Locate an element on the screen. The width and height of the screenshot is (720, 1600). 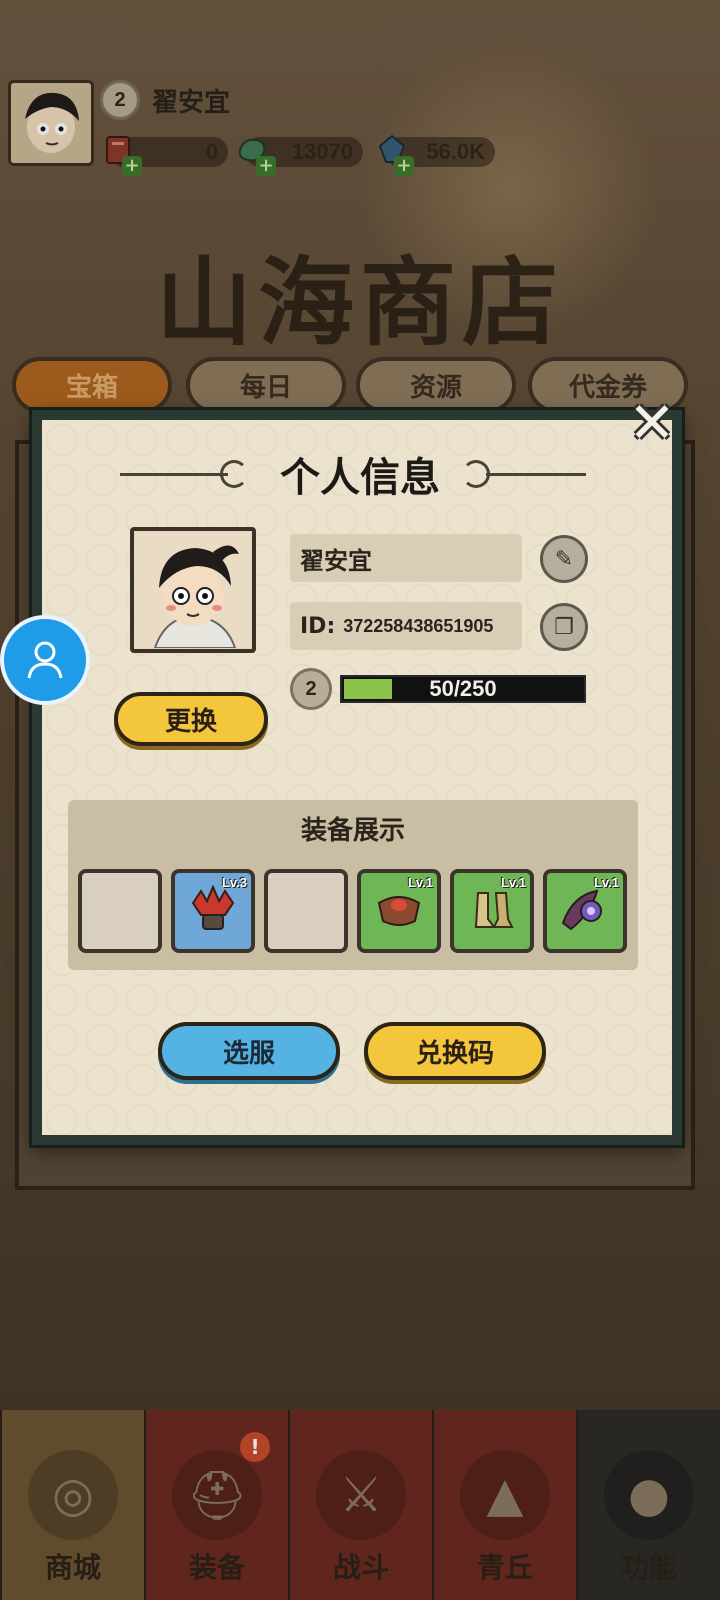
player-name-text: 翟安宜 is located at coordinates (336, 560).